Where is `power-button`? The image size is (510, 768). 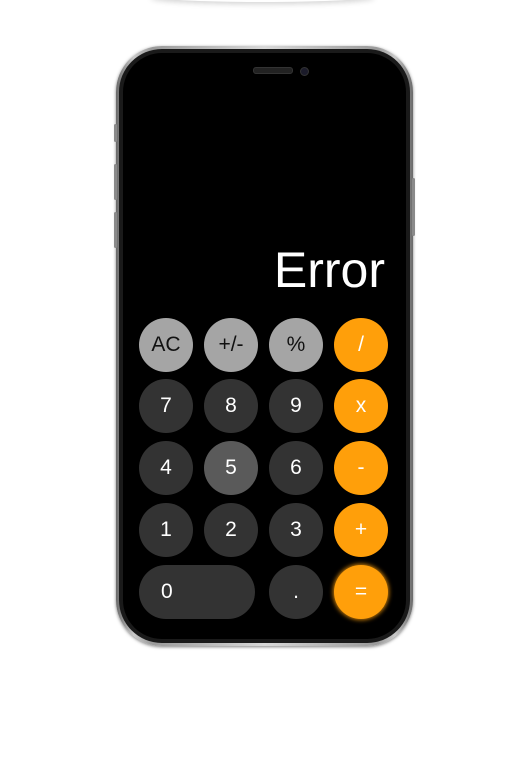
power-button is located at coordinates (413, 207).